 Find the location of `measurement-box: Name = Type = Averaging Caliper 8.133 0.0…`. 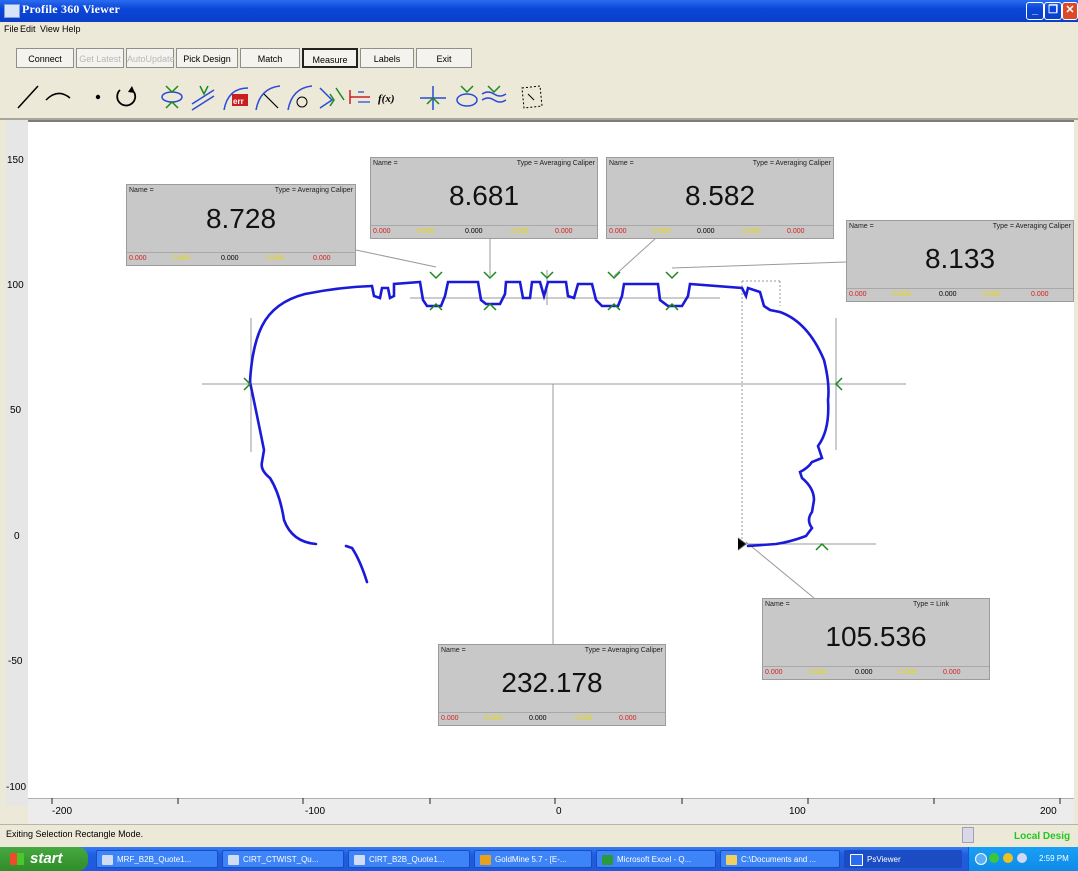

measurement-box: Name = Type = Averaging Caliper 8.133 0.0… is located at coordinates (960, 261).